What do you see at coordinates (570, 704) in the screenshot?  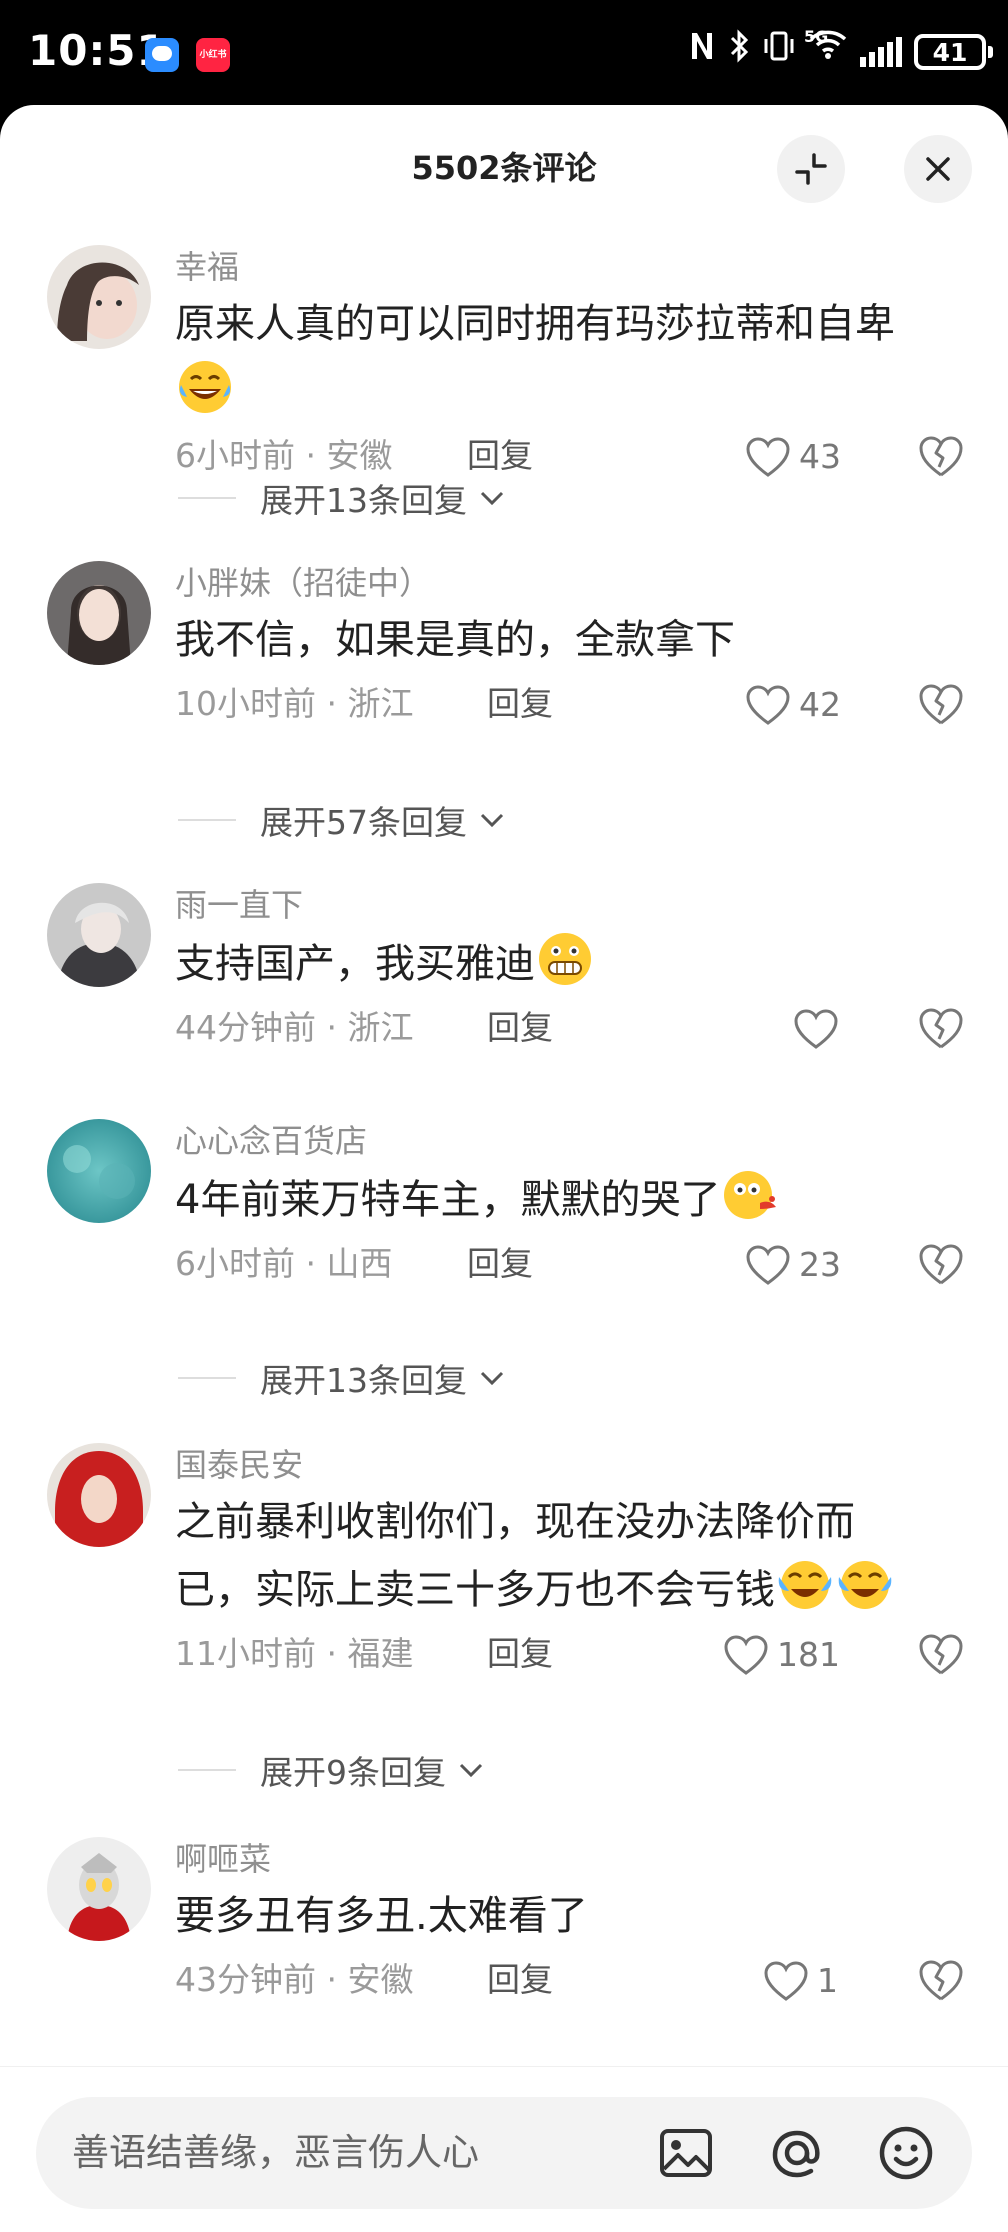 I see `comment-meta: 10小时前 · 浙江 回复 42` at bounding box center [570, 704].